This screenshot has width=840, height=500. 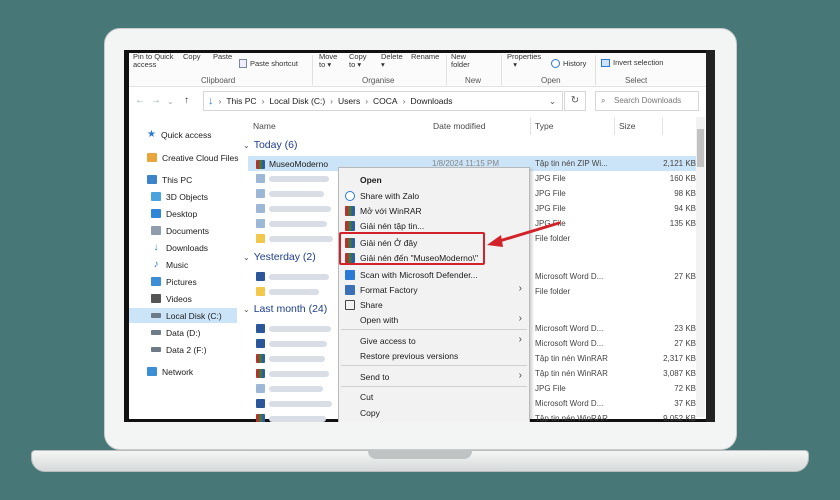 What do you see at coordinates (495, 241) in the screenshot?
I see `annotation-arrow-head` at bounding box center [495, 241].